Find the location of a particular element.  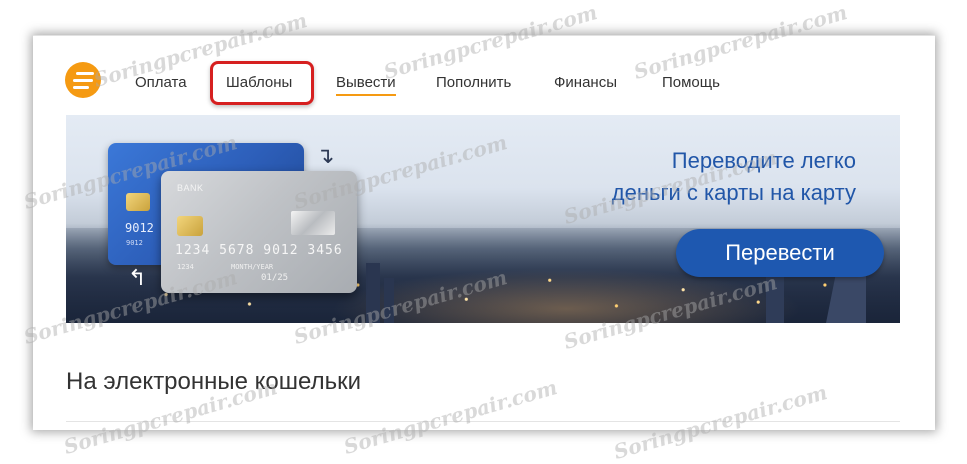

curved-arrow-icon: ↰ is located at coordinates (137, 277).